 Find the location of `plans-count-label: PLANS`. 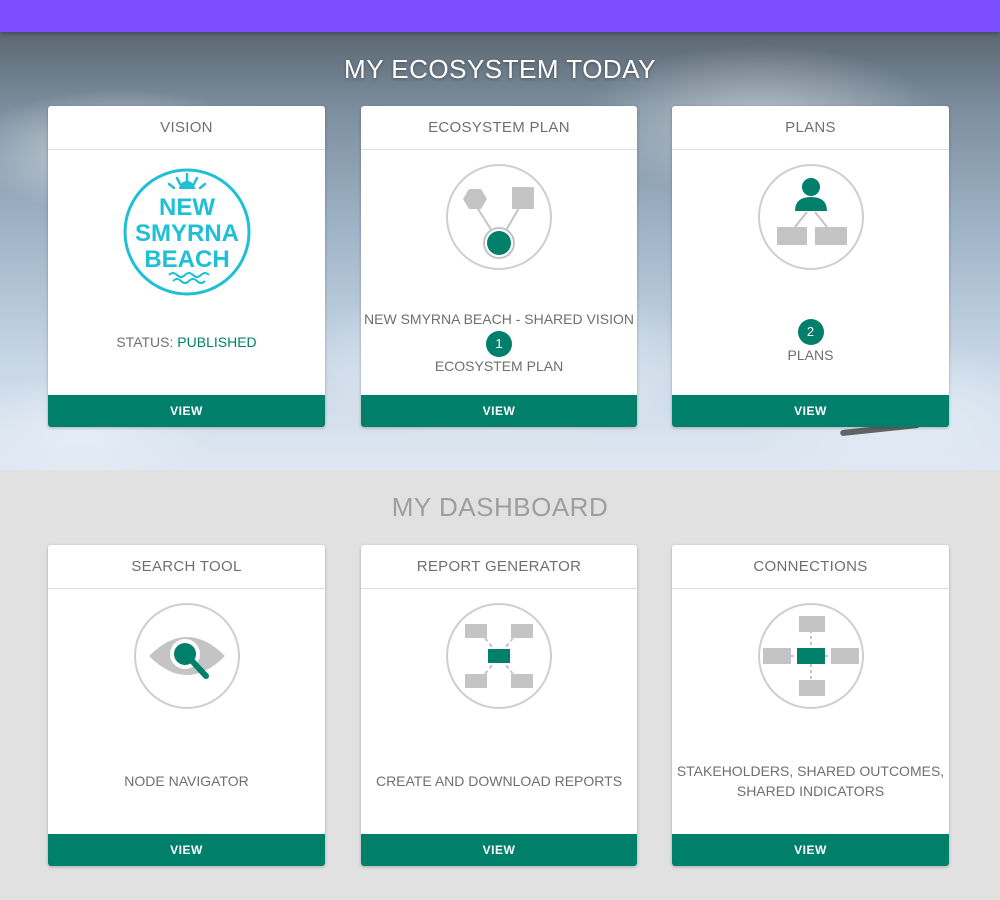

plans-count-label: PLANS is located at coordinates (810, 355).